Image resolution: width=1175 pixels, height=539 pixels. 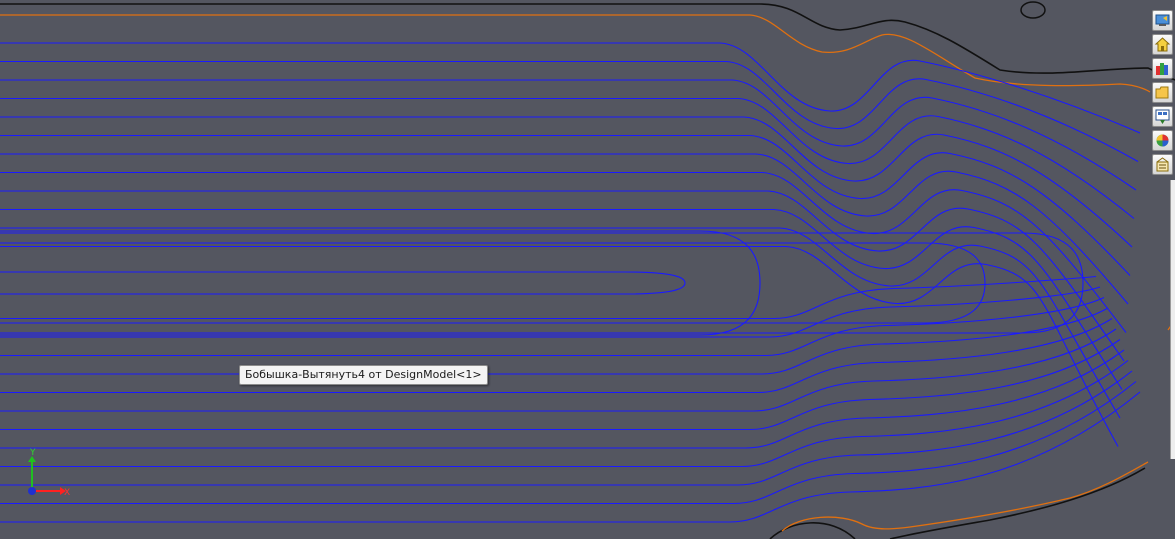 I want to click on boundary-bottom, so click(x=965, y=496).